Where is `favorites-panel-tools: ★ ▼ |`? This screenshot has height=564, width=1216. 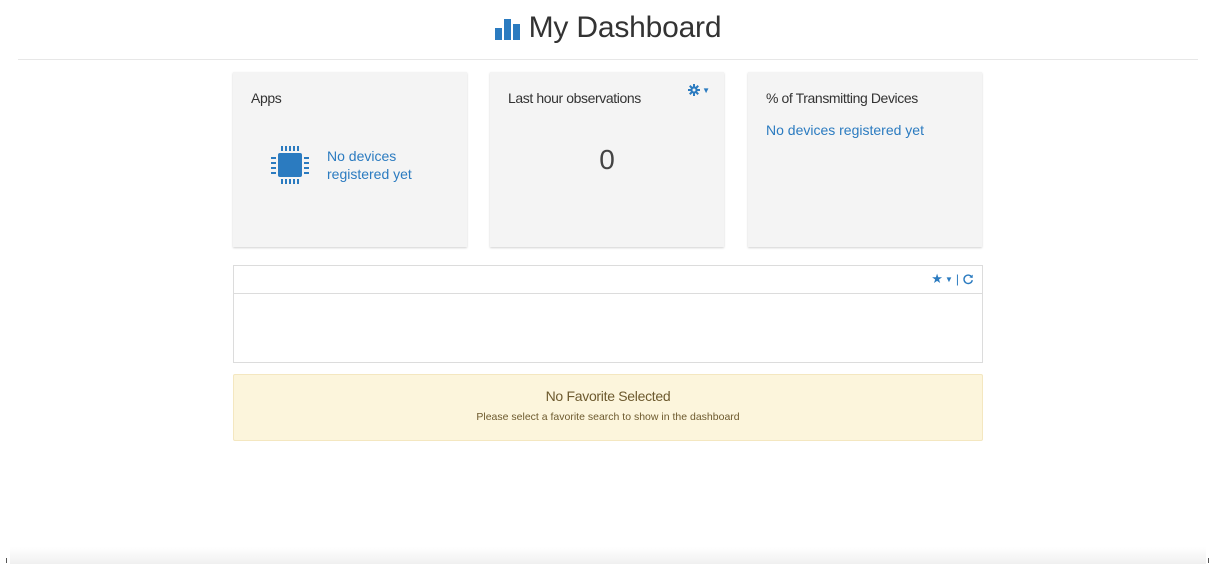
favorites-panel-tools: ★ ▼ | is located at coordinates (952, 279).